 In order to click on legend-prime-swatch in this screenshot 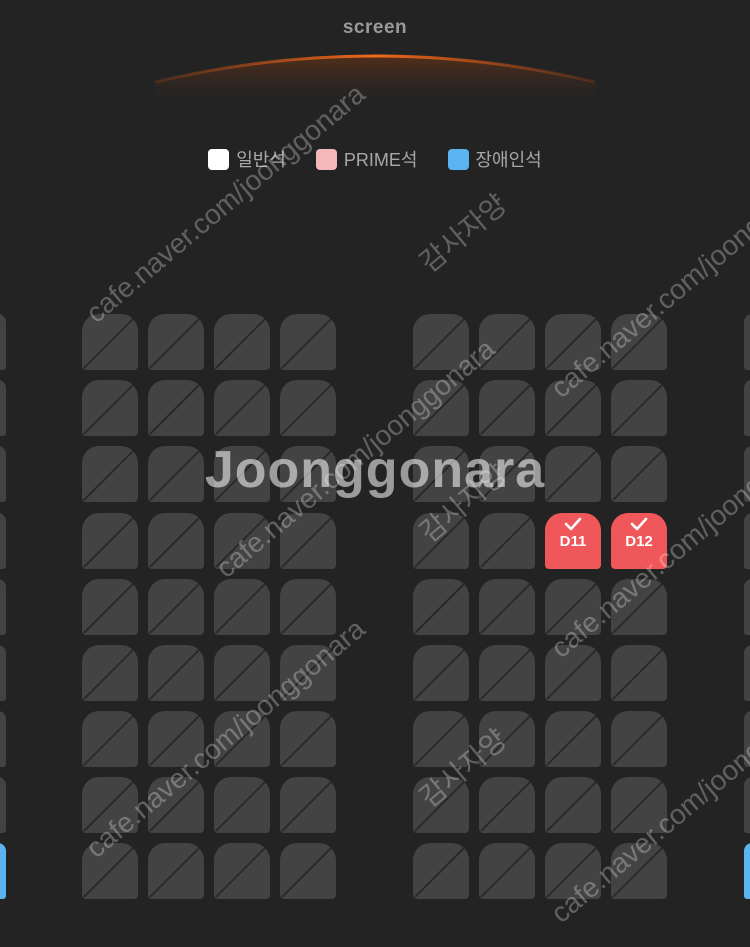, I will do `click(326, 159)`.